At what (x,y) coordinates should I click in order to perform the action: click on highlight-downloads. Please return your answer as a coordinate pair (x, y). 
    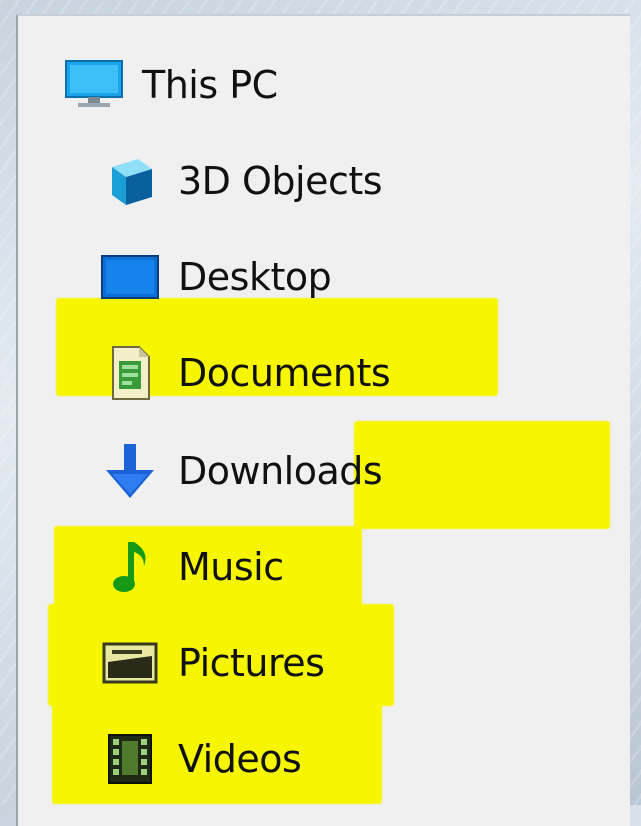
    Looking at the image, I should click on (482, 475).